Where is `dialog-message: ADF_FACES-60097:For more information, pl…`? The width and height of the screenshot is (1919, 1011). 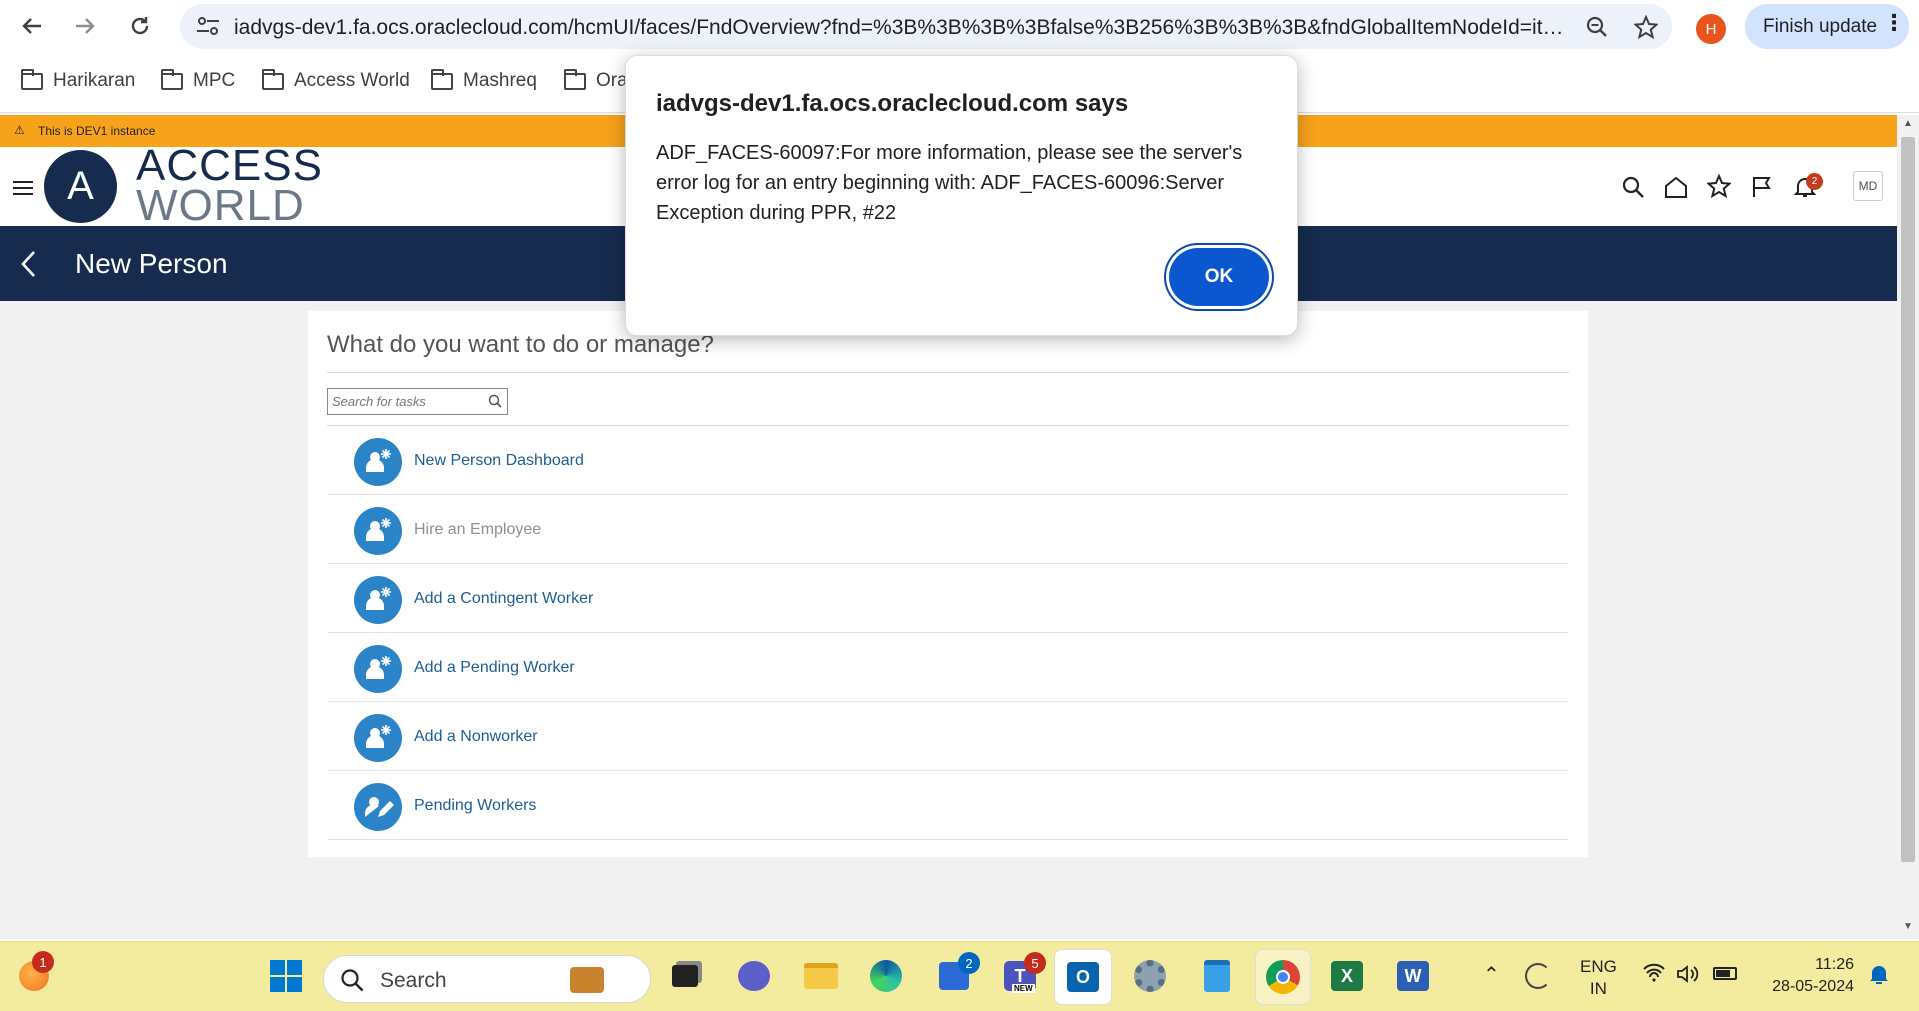 dialog-message: ADF_FACES-60097:For more information, pl… is located at coordinates (949, 183).